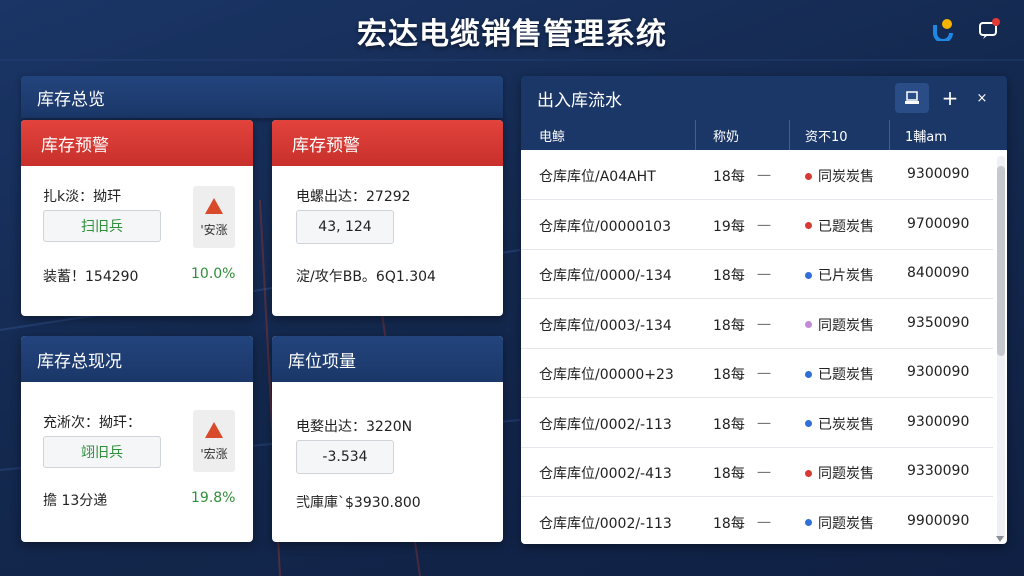  Describe the element at coordinates (938, 322) in the screenshot. I see `amount-cell: 9350090` at that location.